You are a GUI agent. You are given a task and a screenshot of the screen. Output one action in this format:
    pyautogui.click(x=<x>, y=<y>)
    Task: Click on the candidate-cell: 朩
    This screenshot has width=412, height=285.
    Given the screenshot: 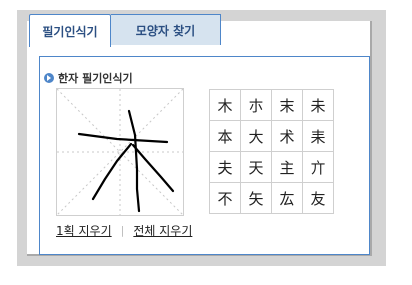 What is the action you would take?
    pyautogui.click(x=256, y=105)
    